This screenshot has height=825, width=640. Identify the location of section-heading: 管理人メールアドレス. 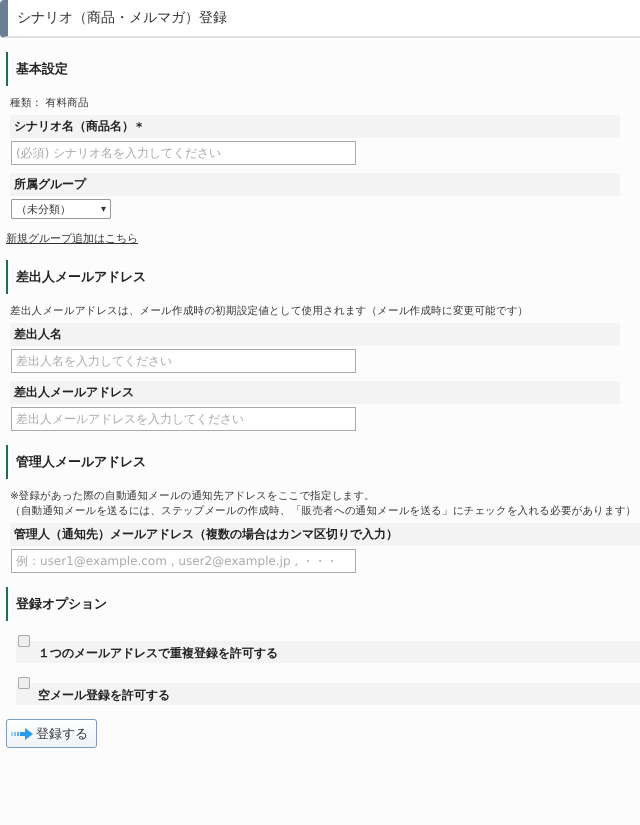
(81, 462).